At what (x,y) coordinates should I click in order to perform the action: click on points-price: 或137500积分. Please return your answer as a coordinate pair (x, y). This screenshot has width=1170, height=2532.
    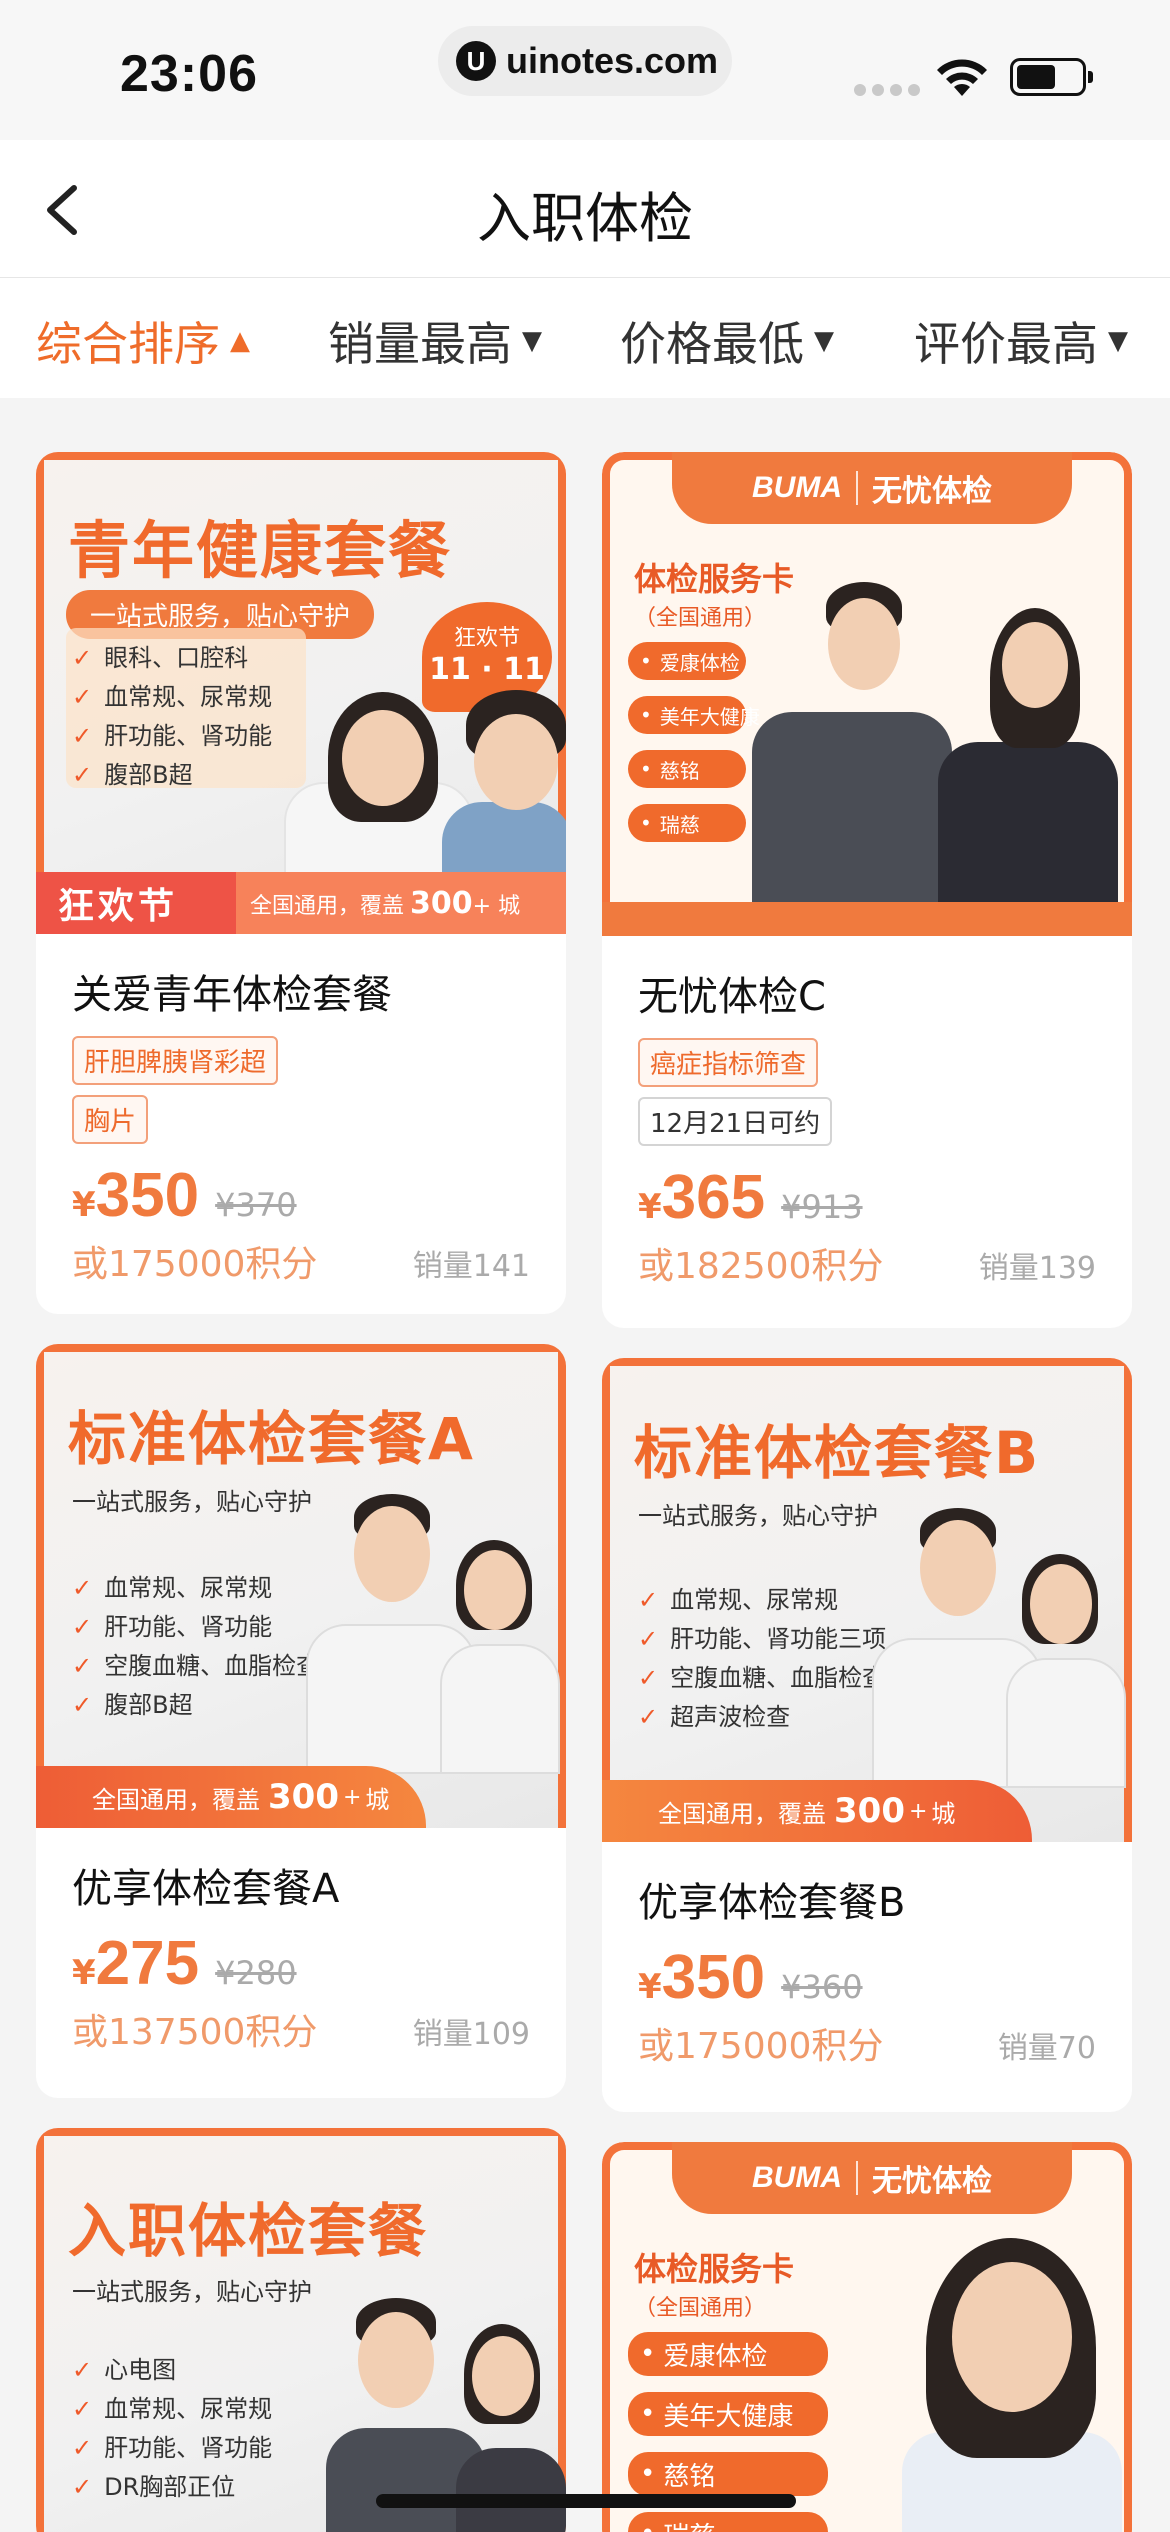
    Looking at the image, I should click on (195, 2032).